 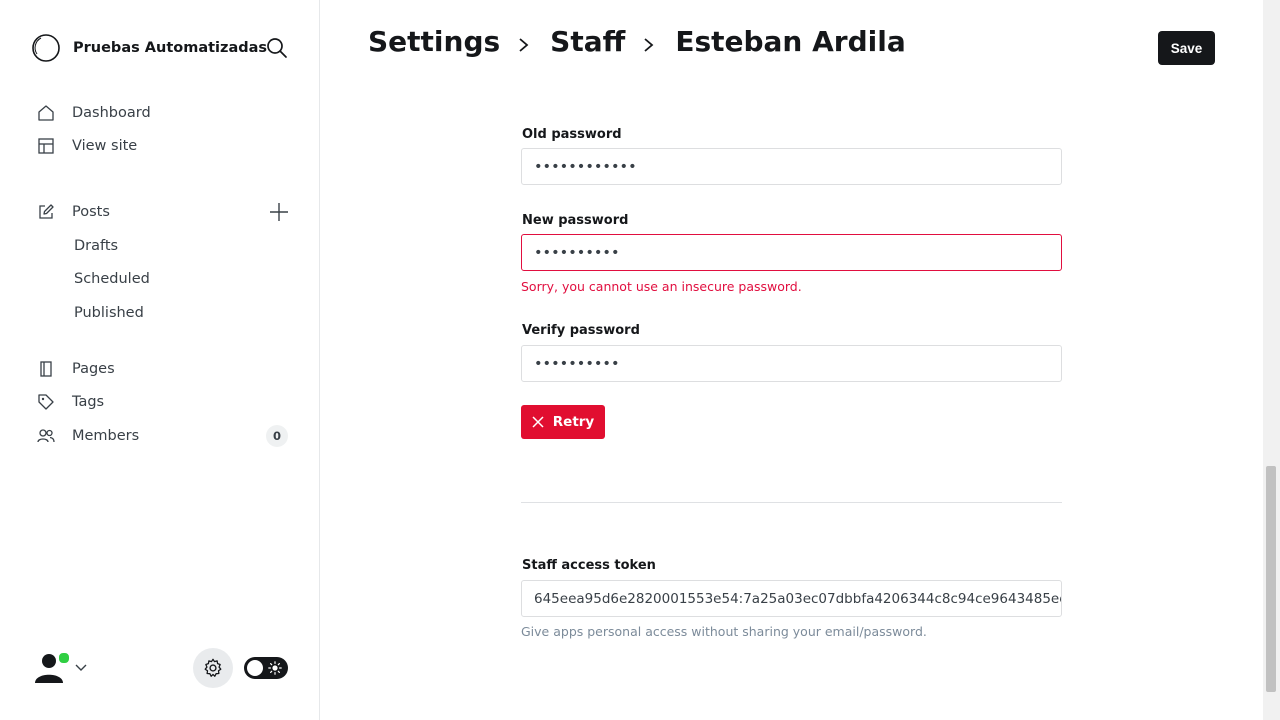 I want to click on nav-scheduled: Scheduled, so click(x=112, y=279).